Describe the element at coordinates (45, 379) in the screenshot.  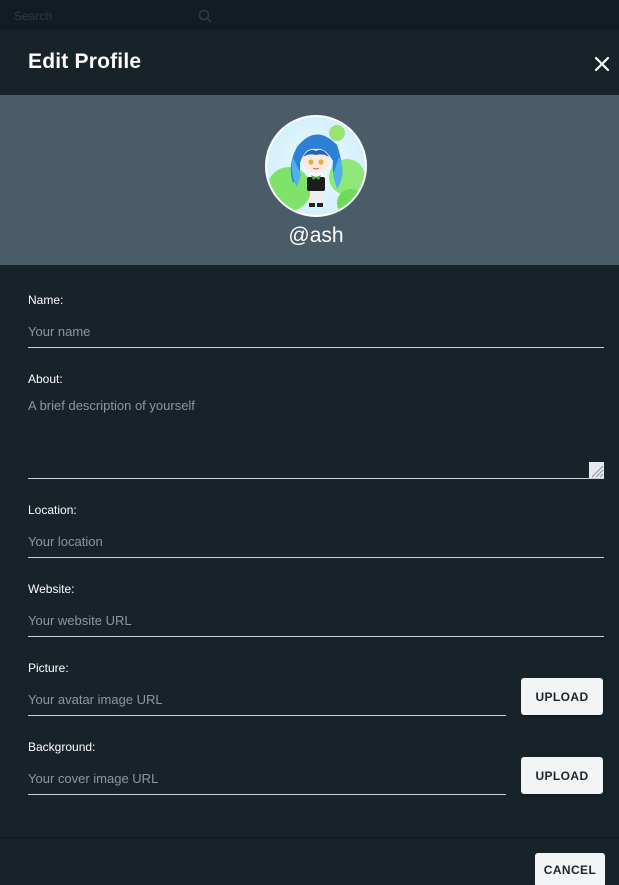
I see `about-label: About:` at that location.